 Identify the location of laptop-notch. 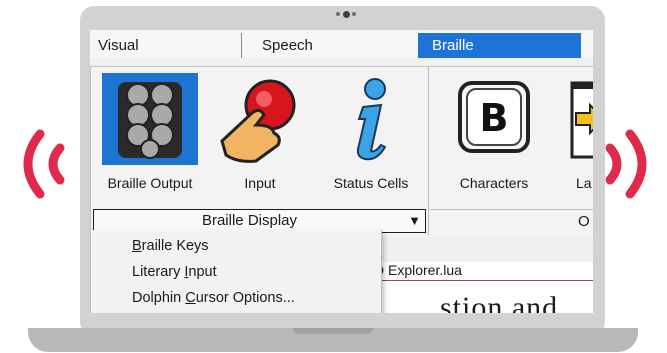
(333, 331).